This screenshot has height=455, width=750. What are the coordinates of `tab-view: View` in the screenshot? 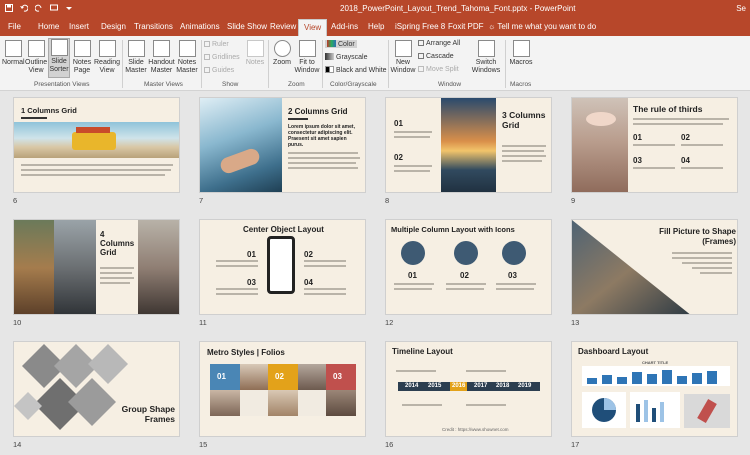 It's located at (313, 27).